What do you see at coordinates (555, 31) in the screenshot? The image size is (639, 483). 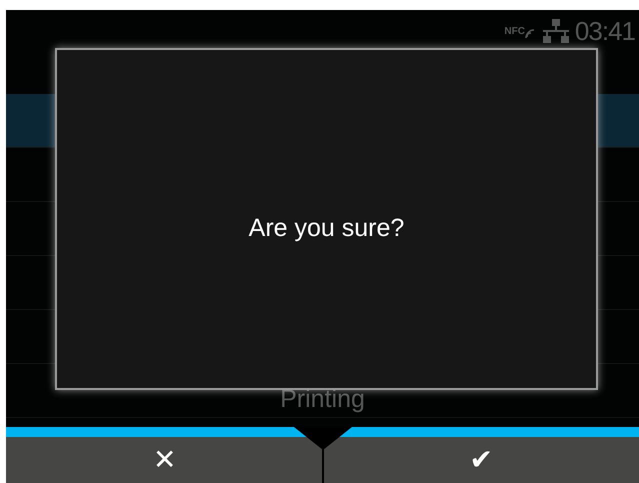 I see `network-icon` at bounding box center [555, 31].